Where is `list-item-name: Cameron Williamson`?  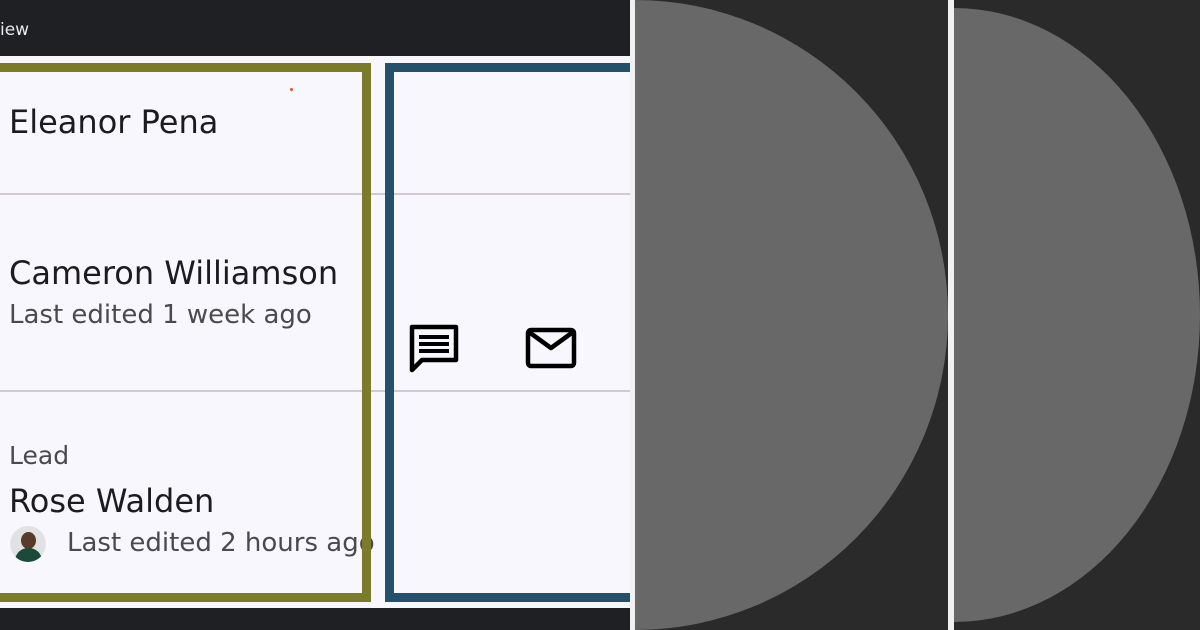 list-item-name: Cameron Williamson is located at coordinates (174, 273).